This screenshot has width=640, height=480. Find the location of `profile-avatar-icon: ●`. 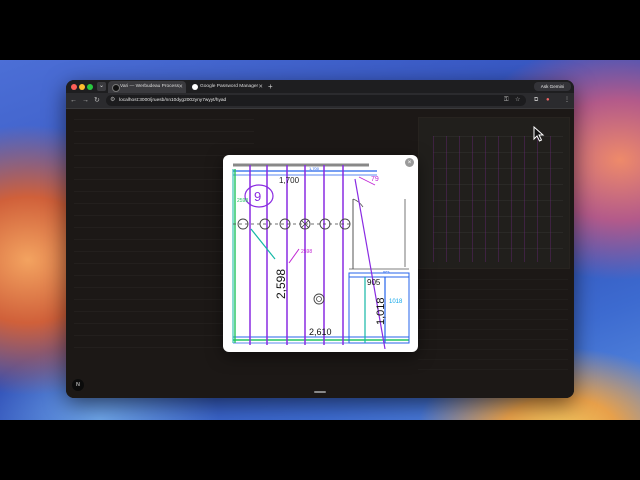

profile-avatar-icon: ● is located at coordinates (548, 100).